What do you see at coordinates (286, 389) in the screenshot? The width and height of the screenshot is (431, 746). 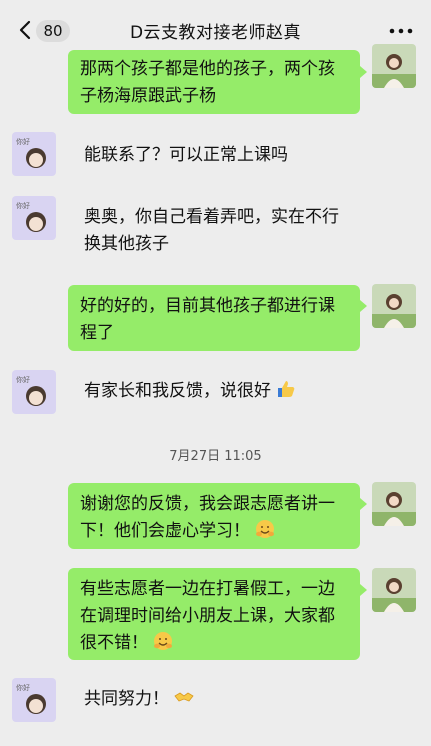 I see `thumbs-up-icon` at bounding box center [286, 389].